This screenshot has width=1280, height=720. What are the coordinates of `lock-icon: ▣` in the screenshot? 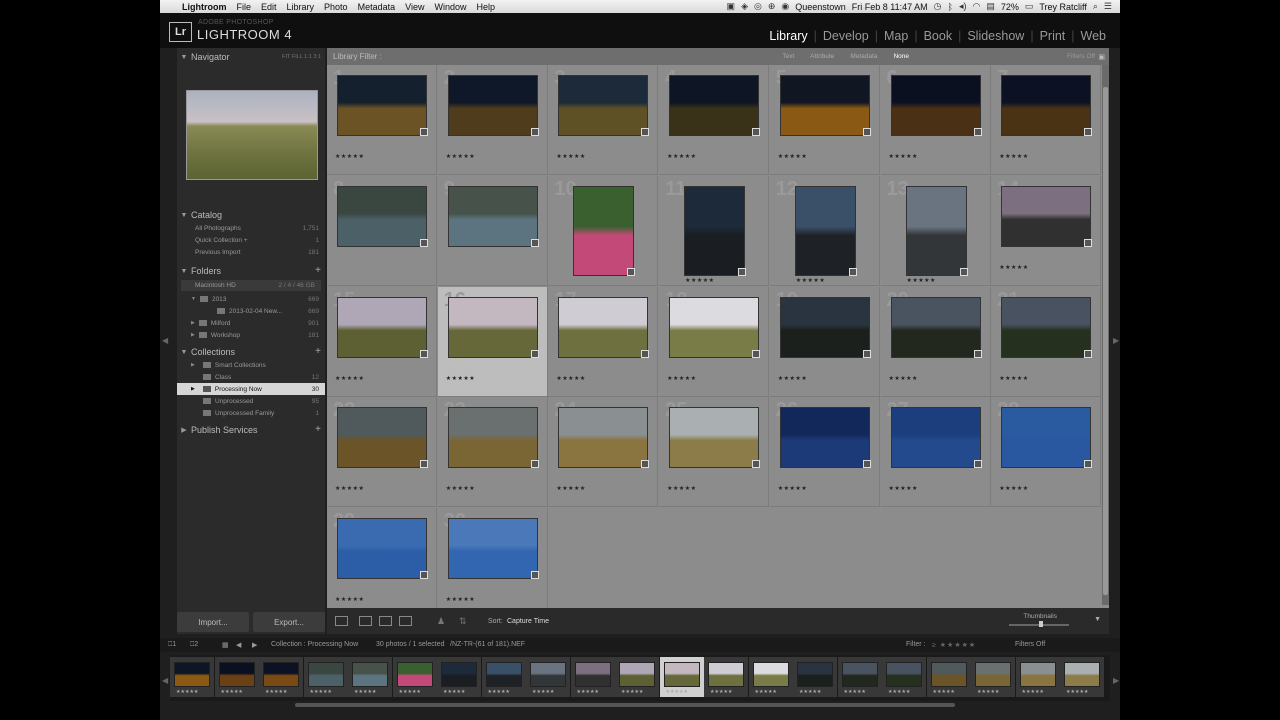 It's located at (1101, 57).